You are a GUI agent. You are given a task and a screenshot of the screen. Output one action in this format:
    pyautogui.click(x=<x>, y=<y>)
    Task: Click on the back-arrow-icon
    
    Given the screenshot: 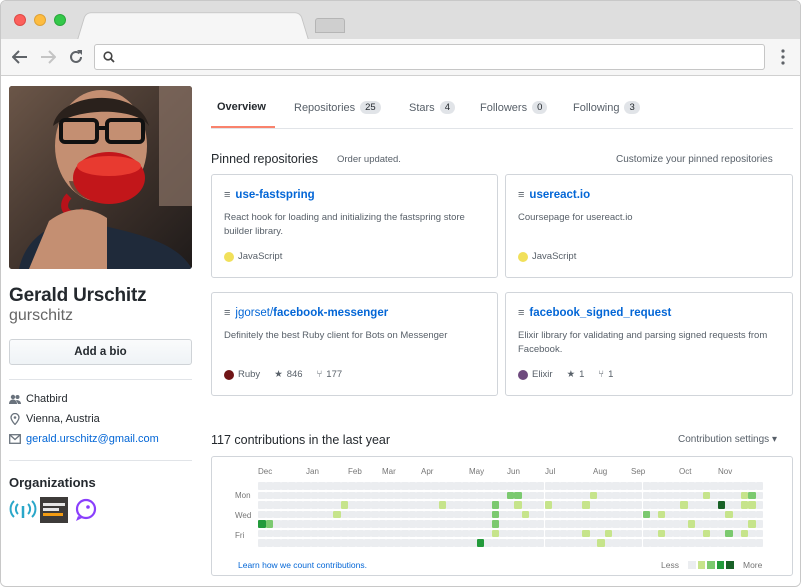 What is the action you would take?
    pyautogui.click(x=20, y=57)
    